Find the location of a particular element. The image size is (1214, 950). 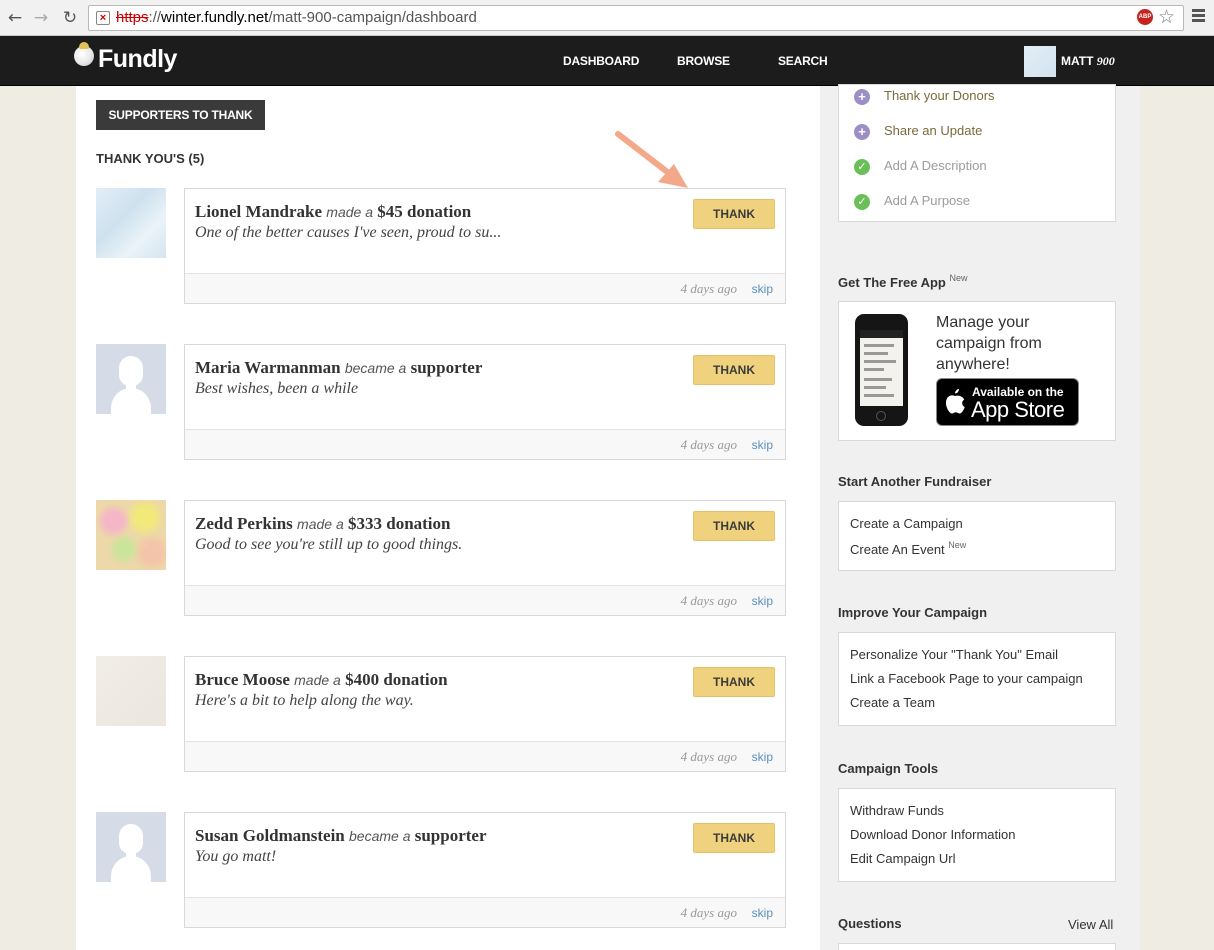

start-fundraiser-heading: Start Another Fundraiser is located at coordinates (915, 481).